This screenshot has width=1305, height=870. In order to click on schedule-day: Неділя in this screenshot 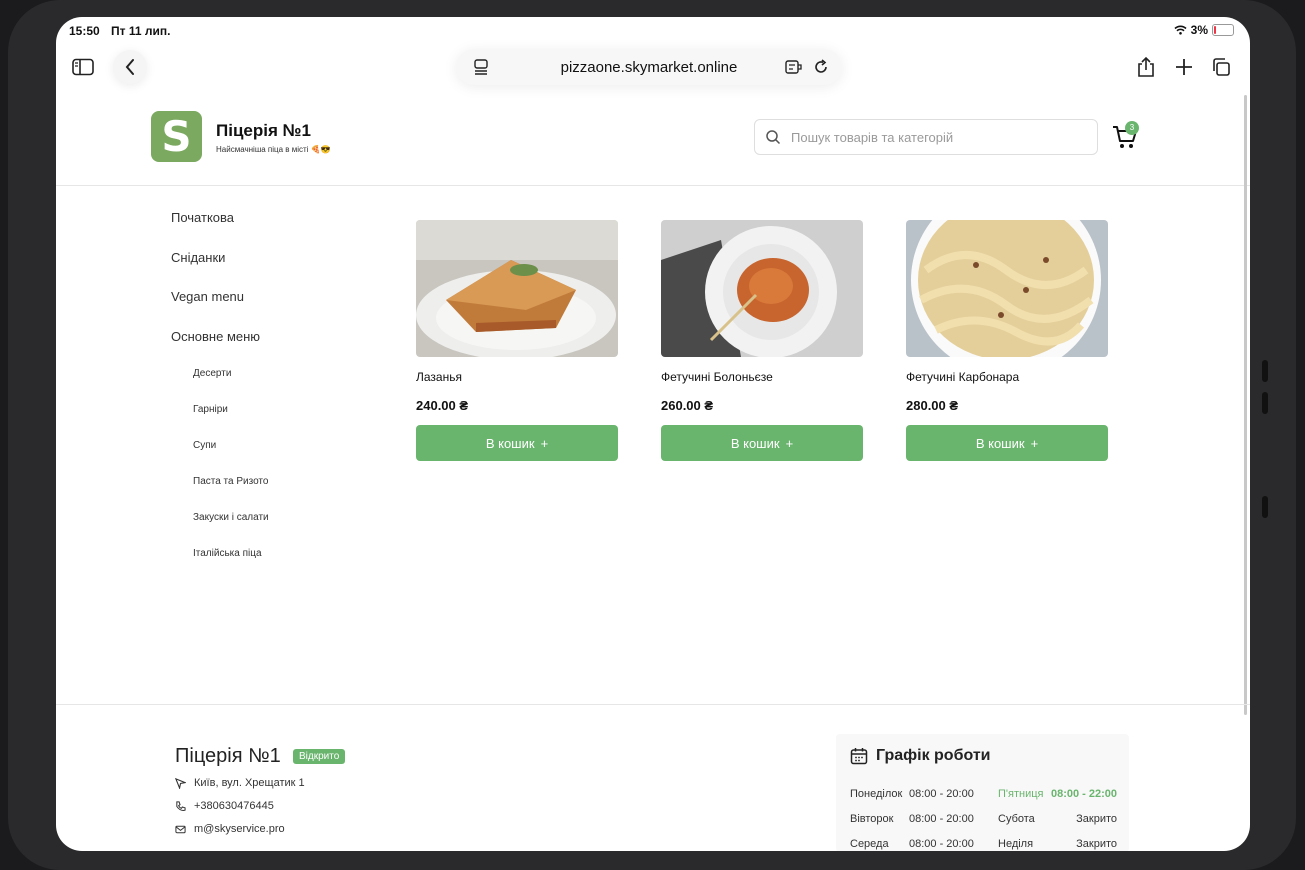, I will do `click(1016, 844)`.